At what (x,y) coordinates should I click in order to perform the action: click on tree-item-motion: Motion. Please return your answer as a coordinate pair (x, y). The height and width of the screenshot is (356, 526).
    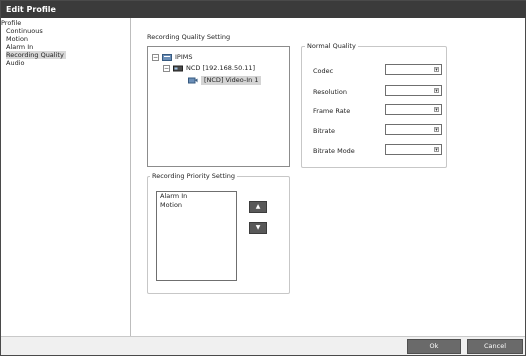
    Looking at the image, I should click on (17, 39).